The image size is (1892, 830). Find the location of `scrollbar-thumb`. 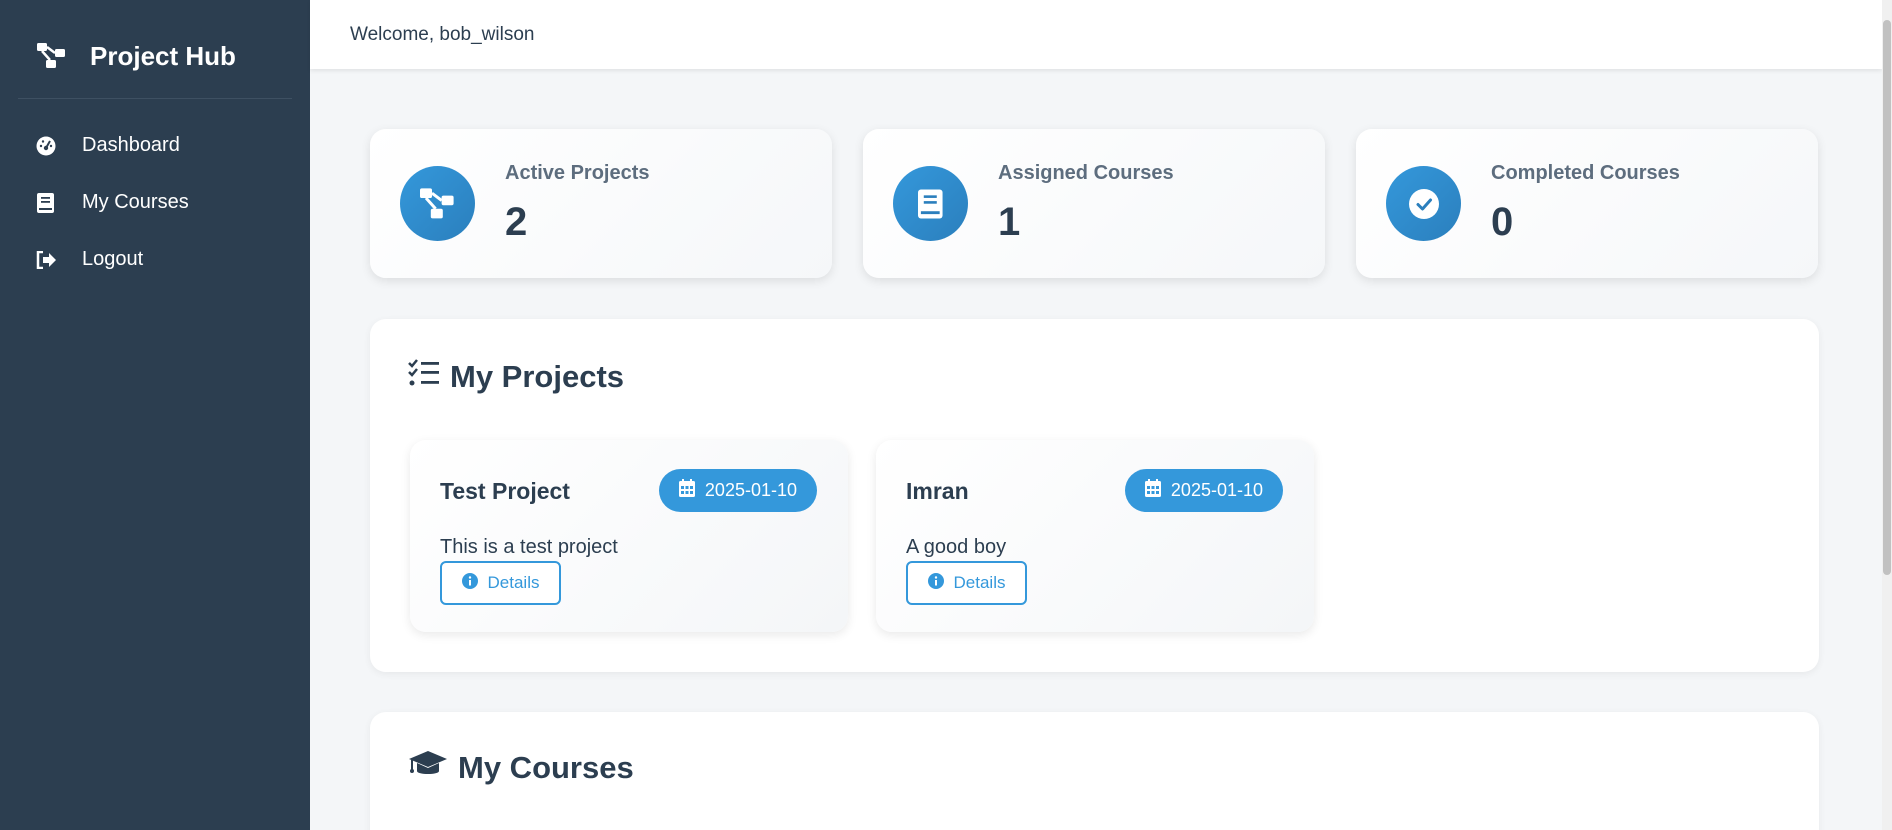

scrollbar-thumb is located at coordinates (1887, 297).